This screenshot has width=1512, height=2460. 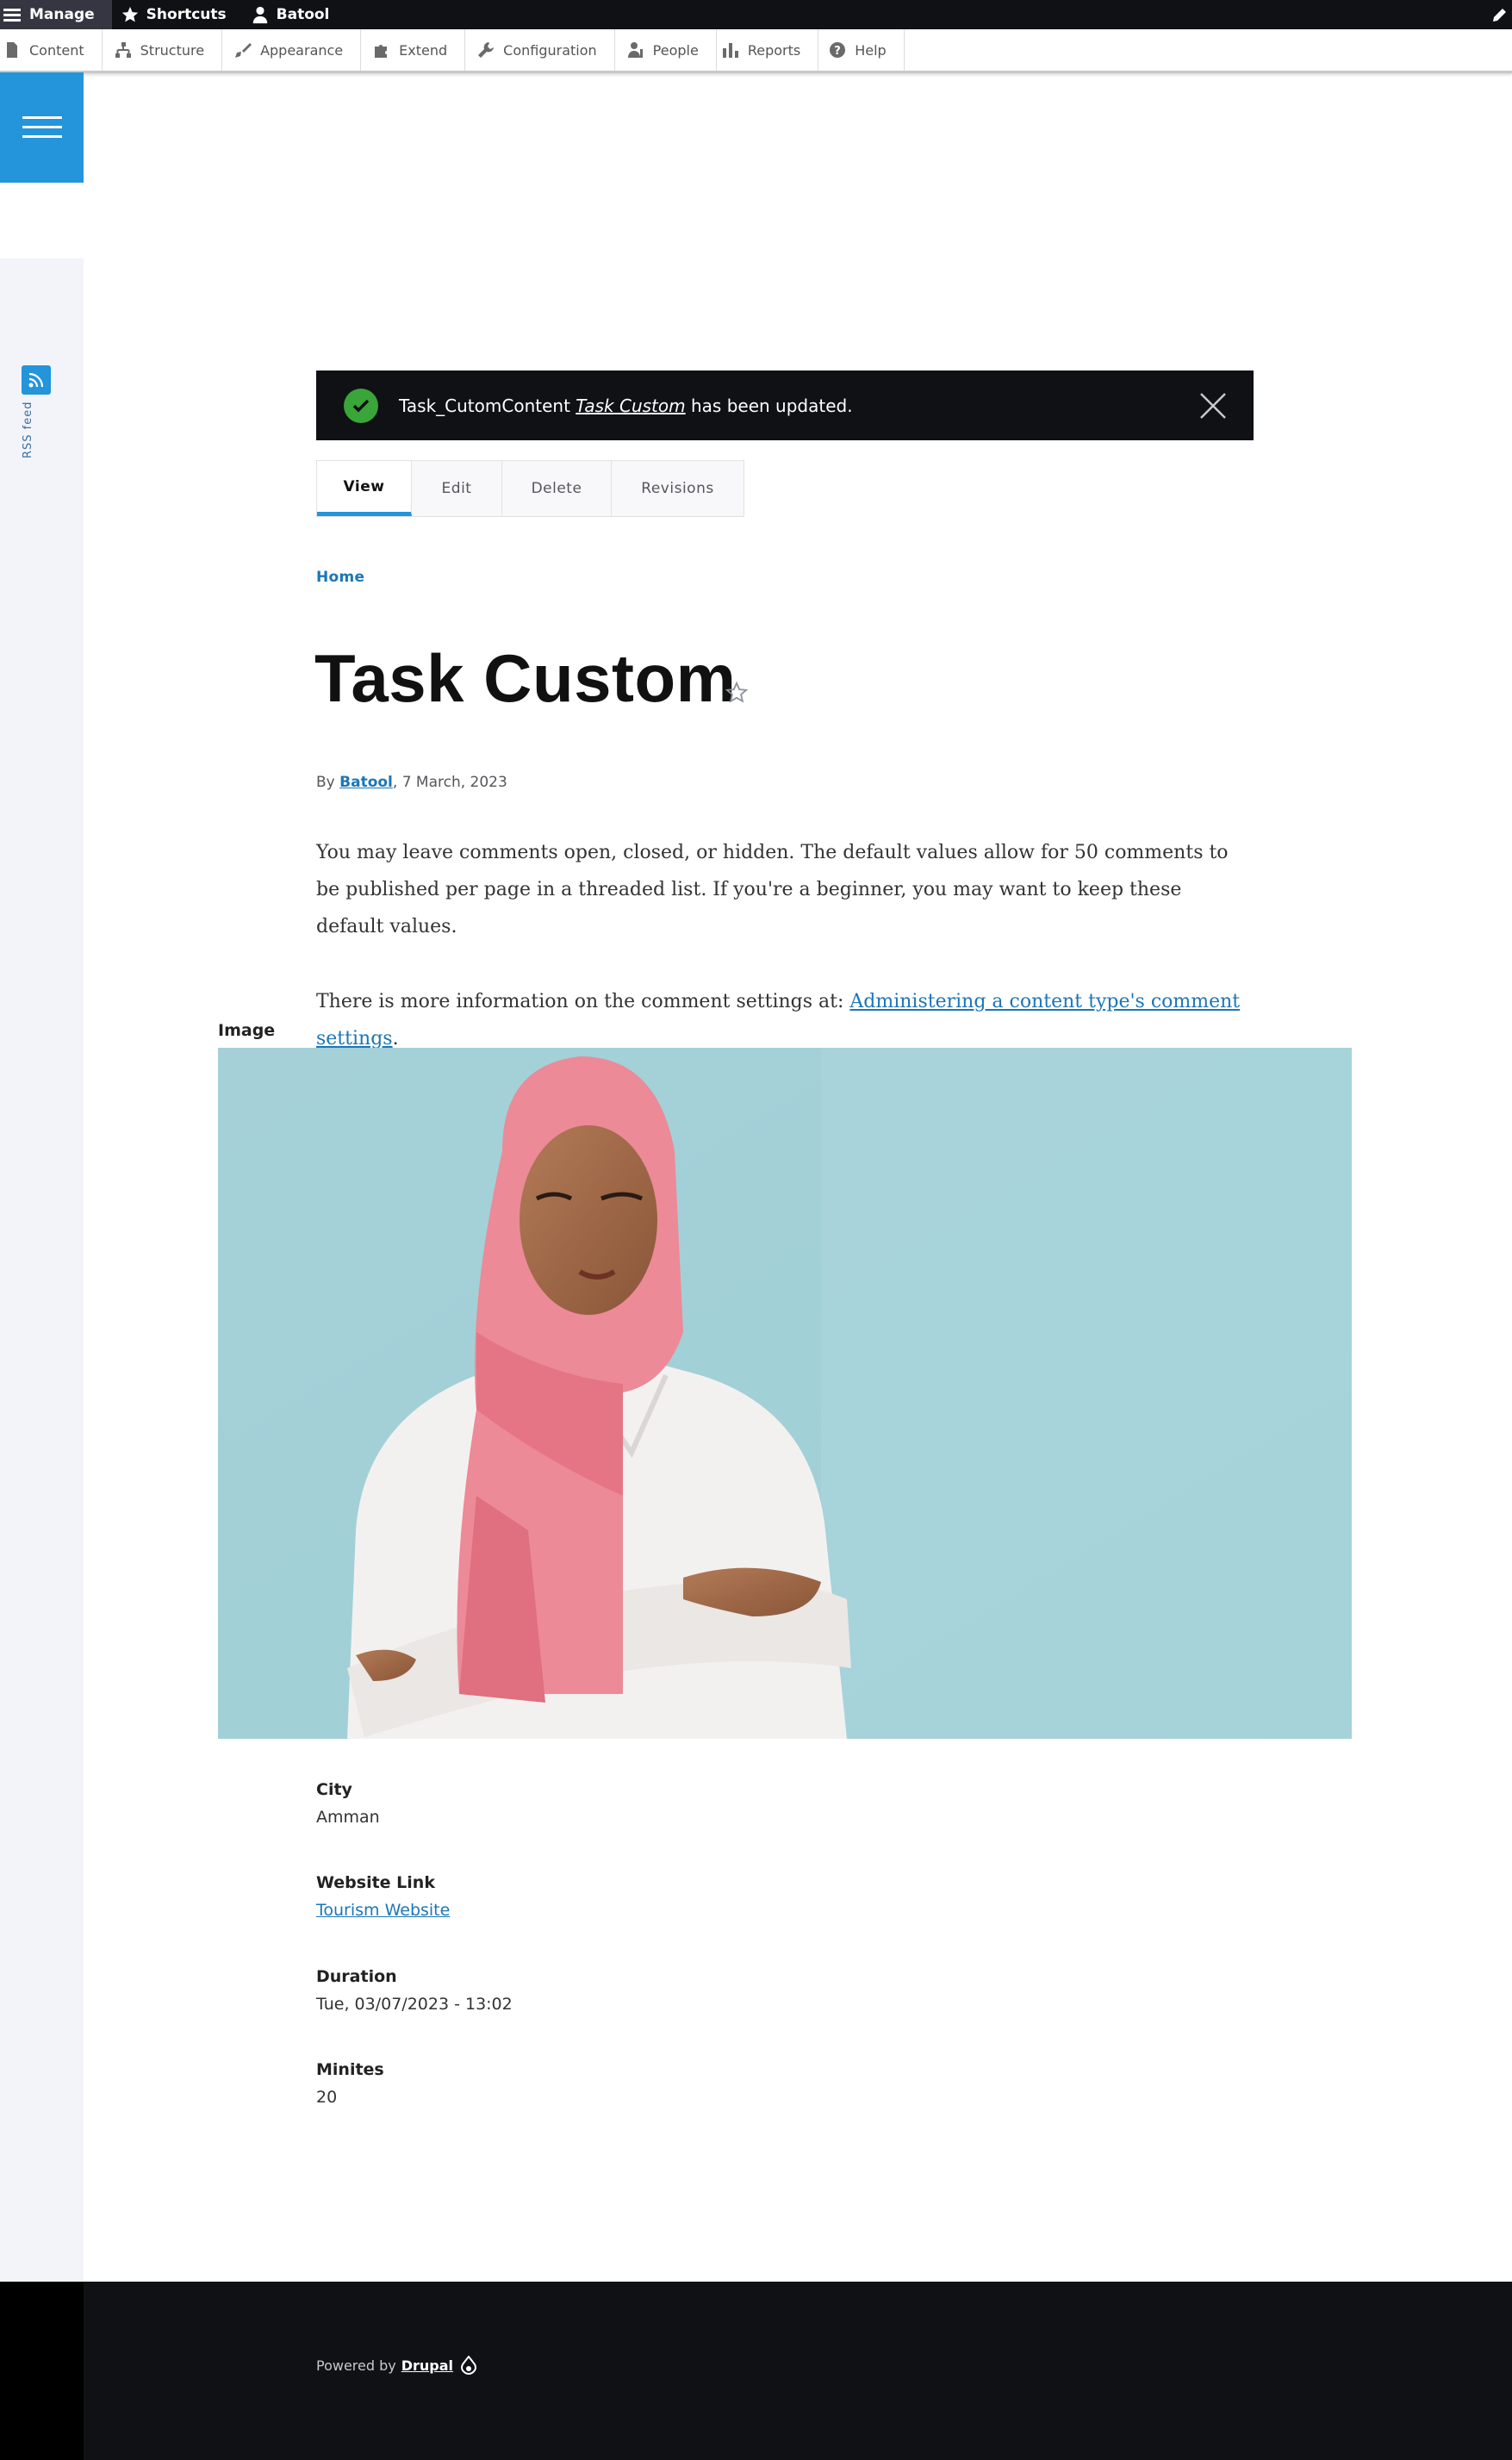 I want to click on shortcuts-label: Shortcuts, so click(x=187, y=14).